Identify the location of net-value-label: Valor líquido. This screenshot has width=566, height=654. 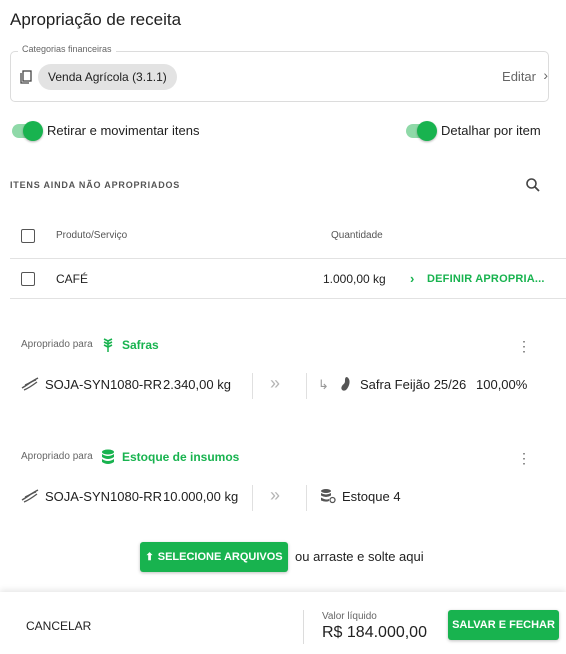
(349, 616).